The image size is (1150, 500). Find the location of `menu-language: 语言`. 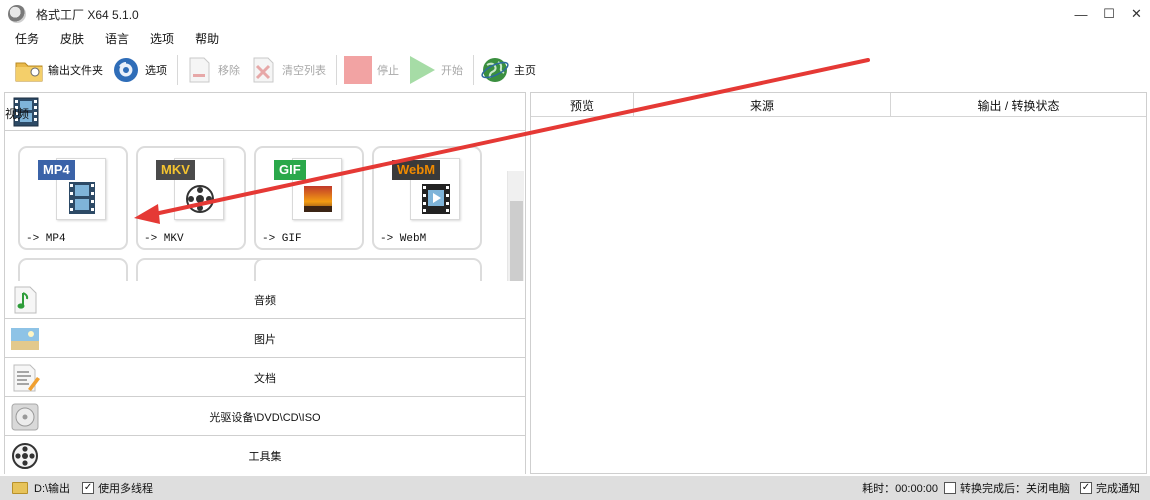

menu-language: 语言 is located at coordinates (117, 38).